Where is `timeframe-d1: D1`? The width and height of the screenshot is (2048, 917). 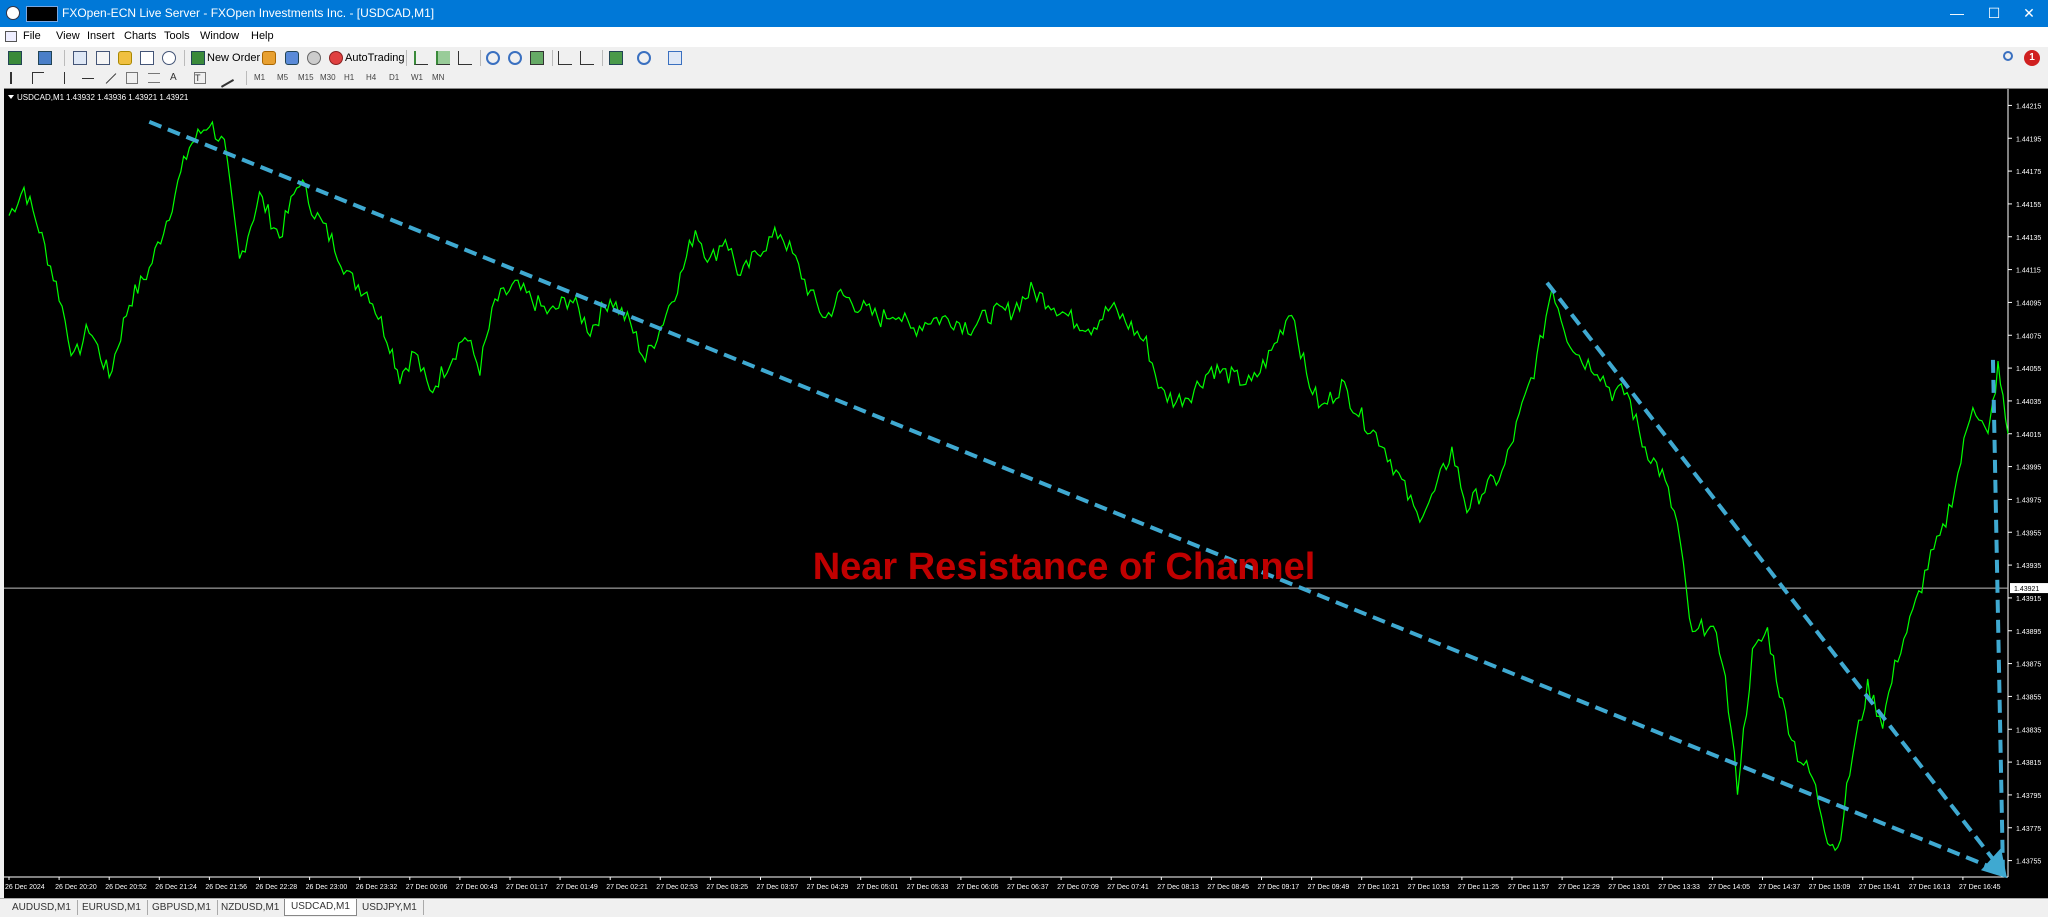
timeframe-d1: D1 is located at coordinates (394, 77).